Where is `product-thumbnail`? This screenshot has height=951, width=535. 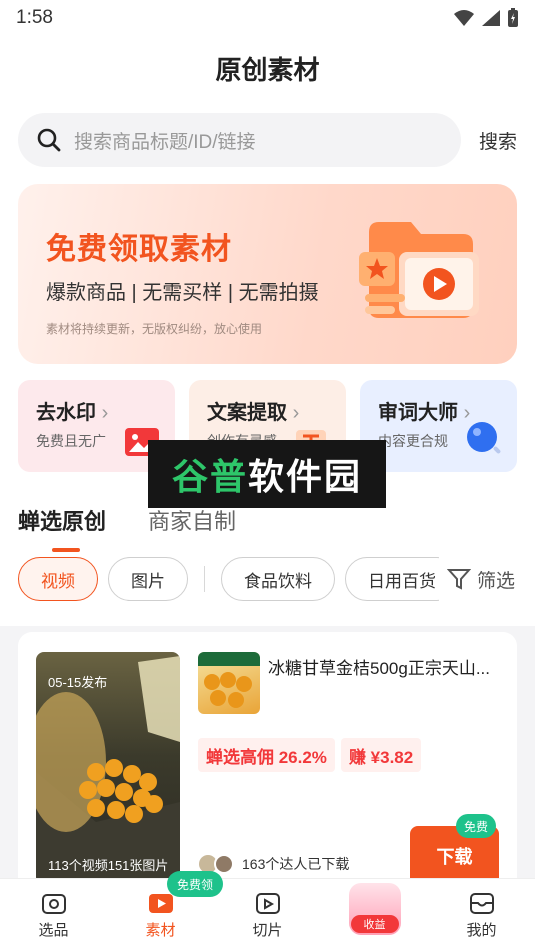
product-thumbnail is located at coordinates (229, 683).